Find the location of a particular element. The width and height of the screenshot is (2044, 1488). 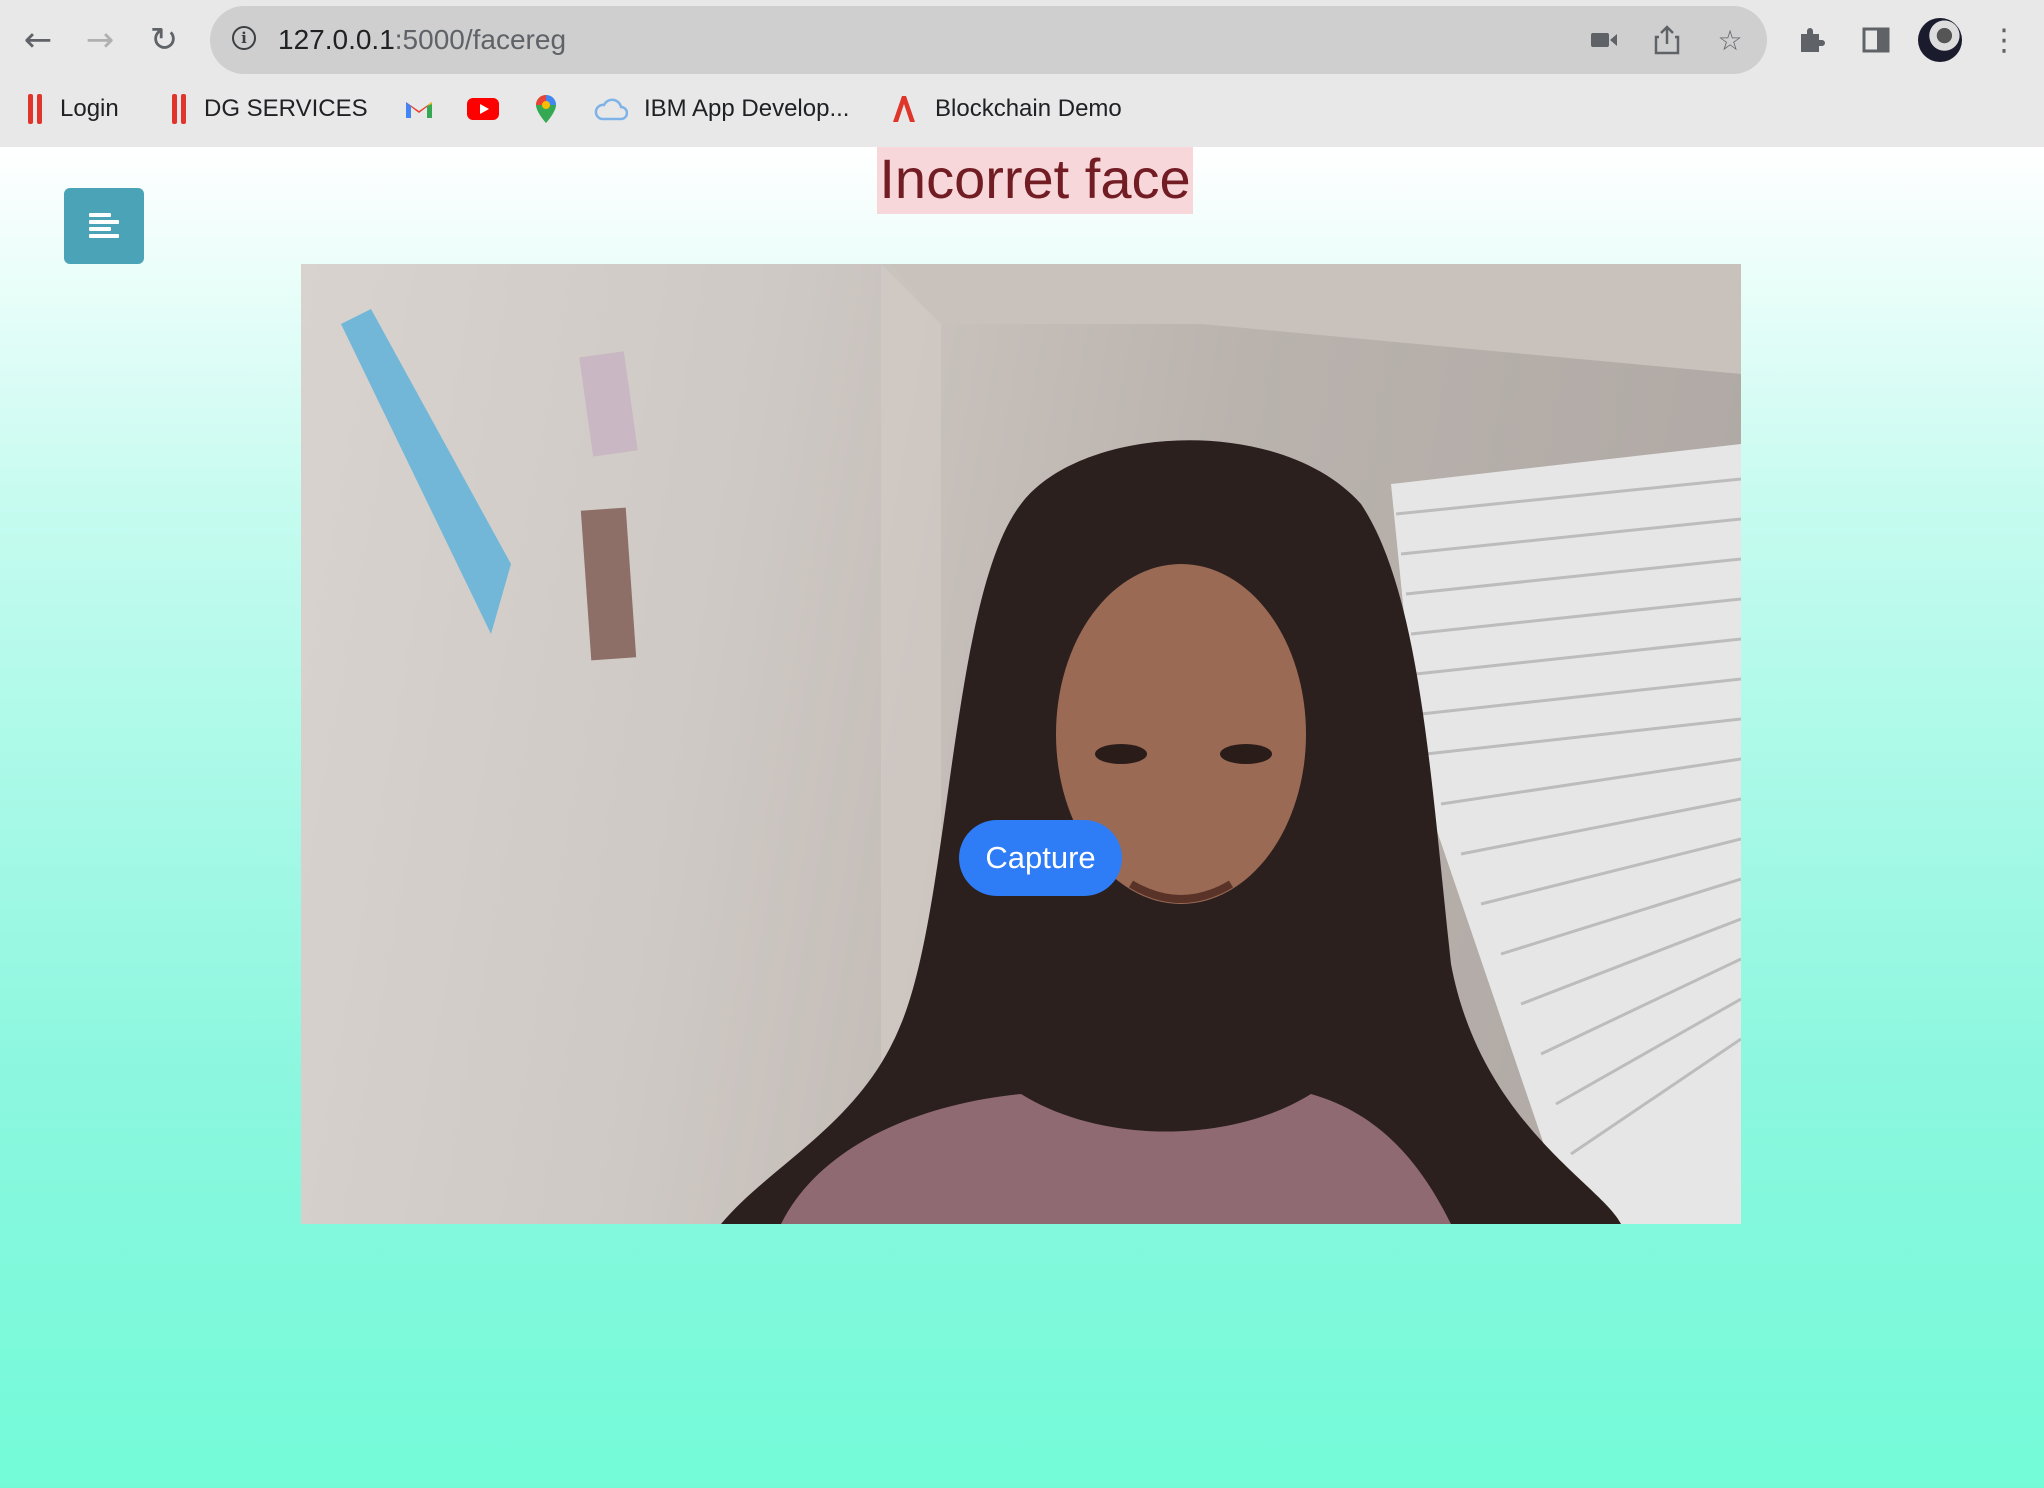

bookmark-label: Blockchain Demo is located at coordinates (1028, 108).